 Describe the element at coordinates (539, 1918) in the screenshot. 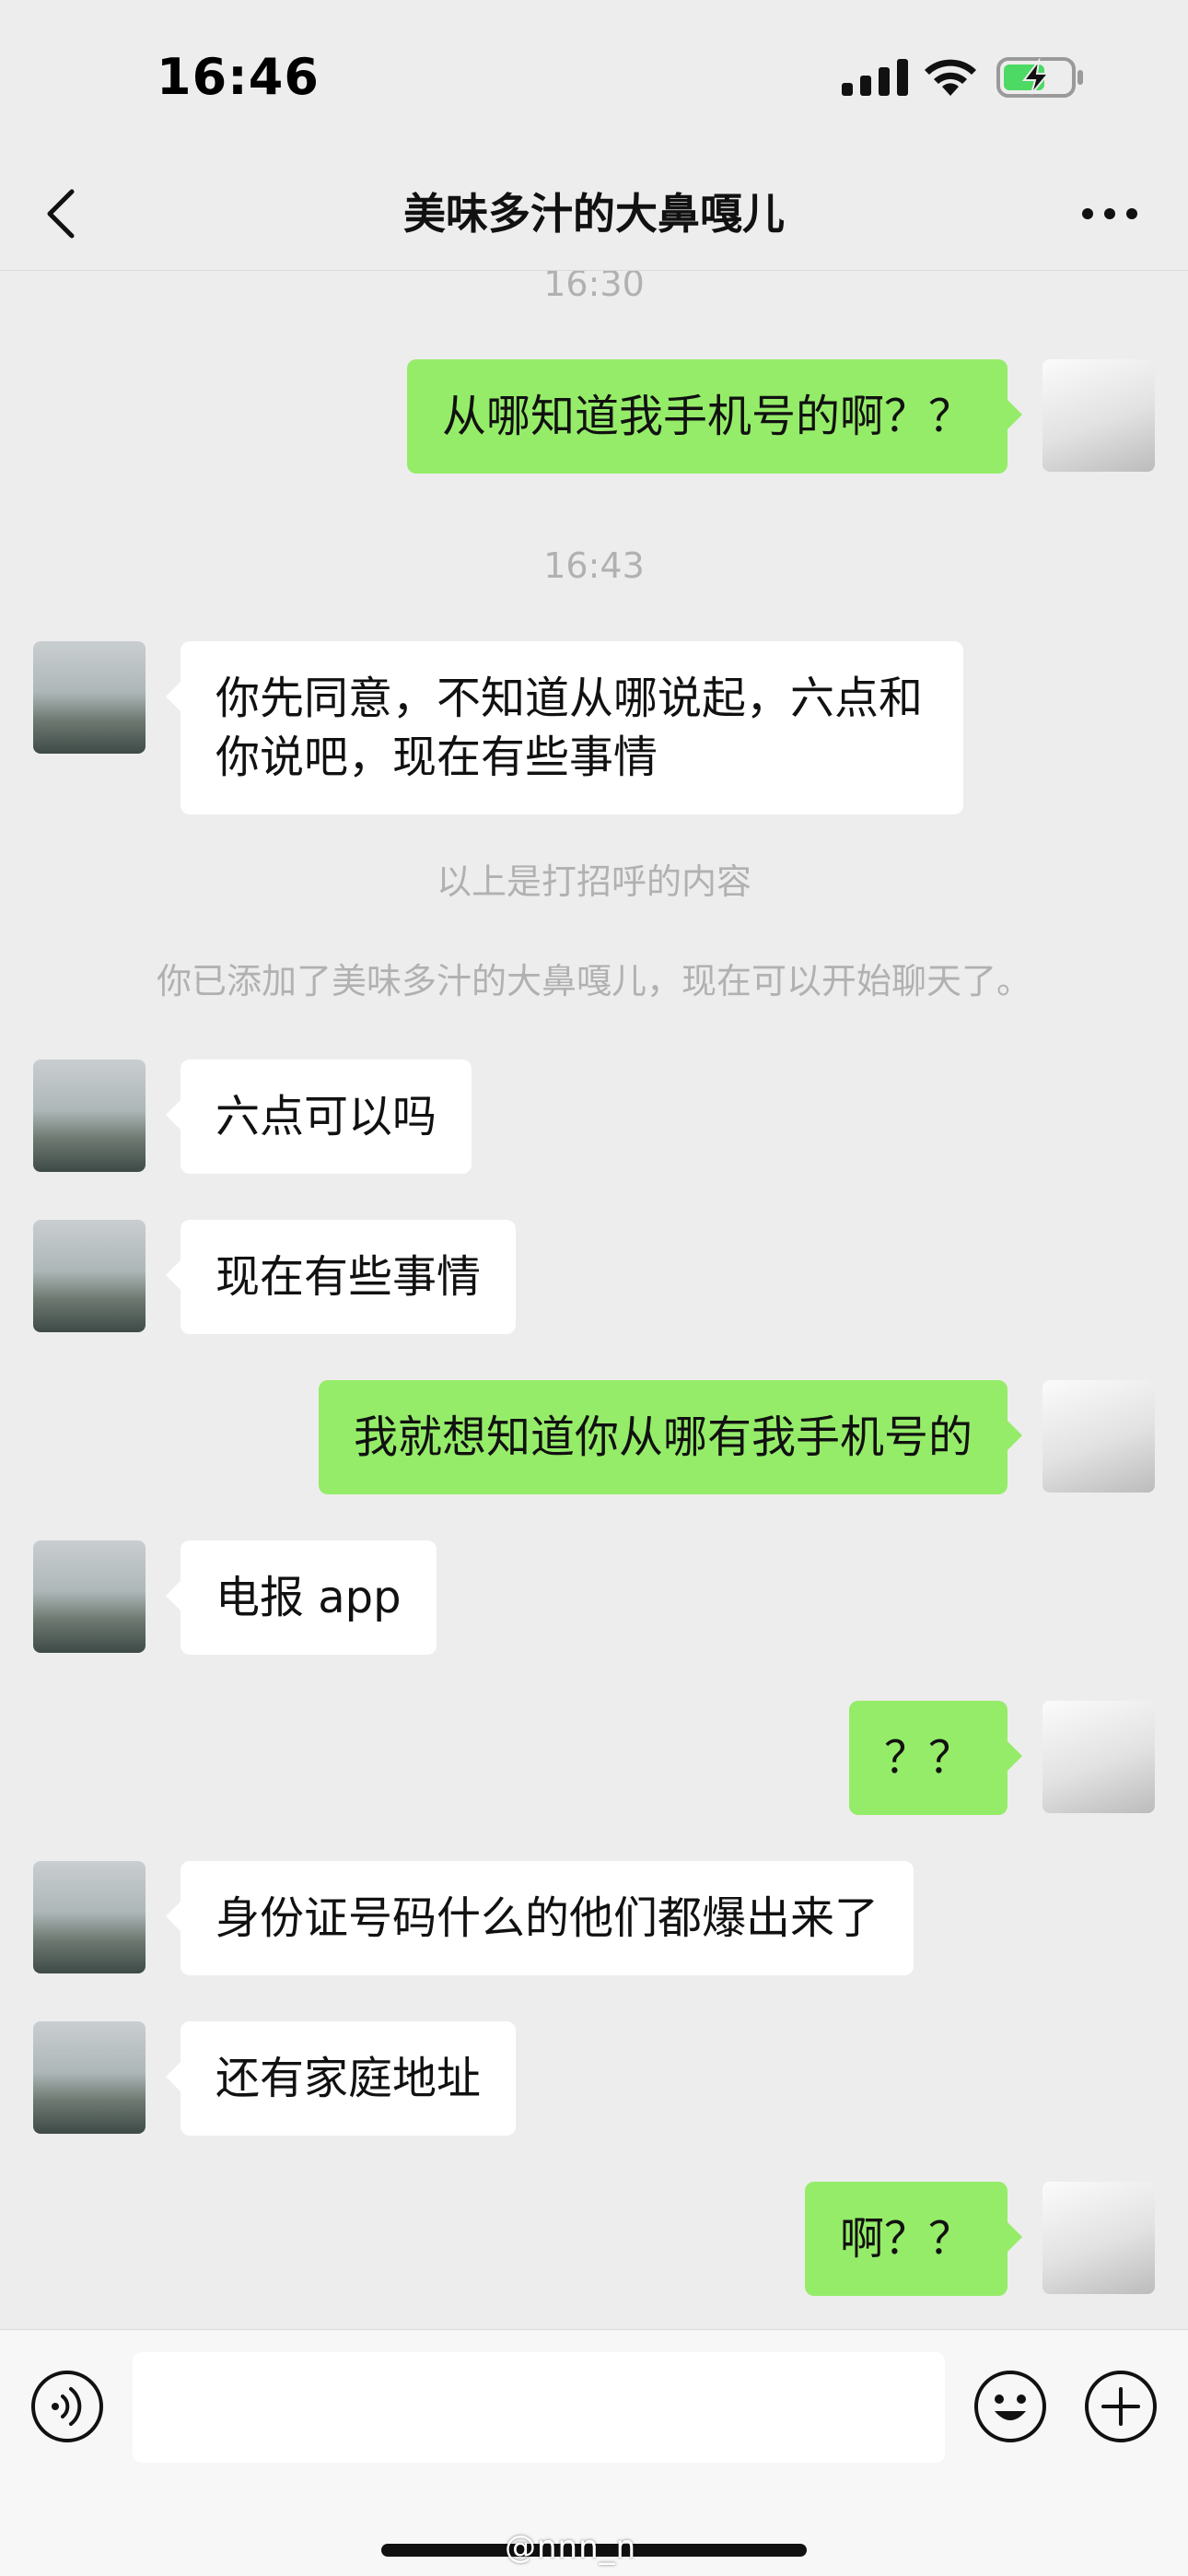

I see `message-received: 身份证号码什么的他们都爆出来了` at that location.